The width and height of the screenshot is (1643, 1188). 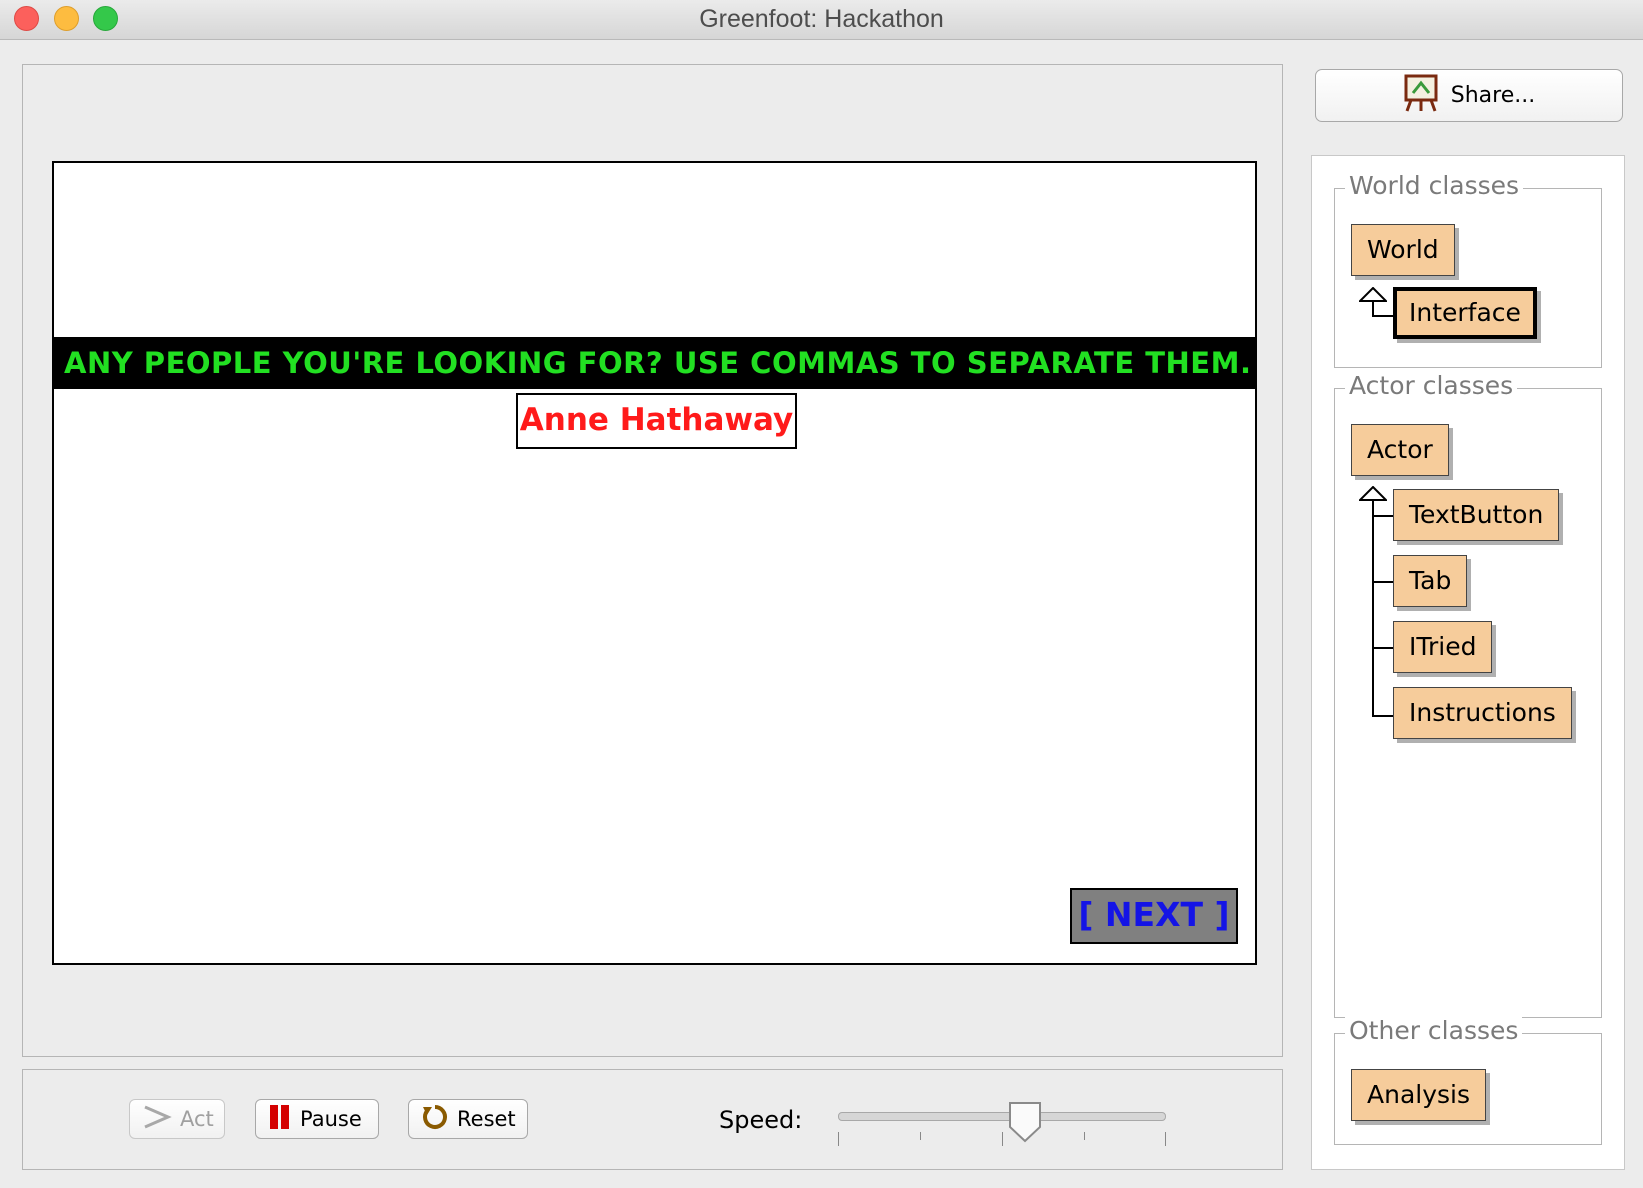 I want to click on speed-label: Speed:, so click(x=761, y=1120).